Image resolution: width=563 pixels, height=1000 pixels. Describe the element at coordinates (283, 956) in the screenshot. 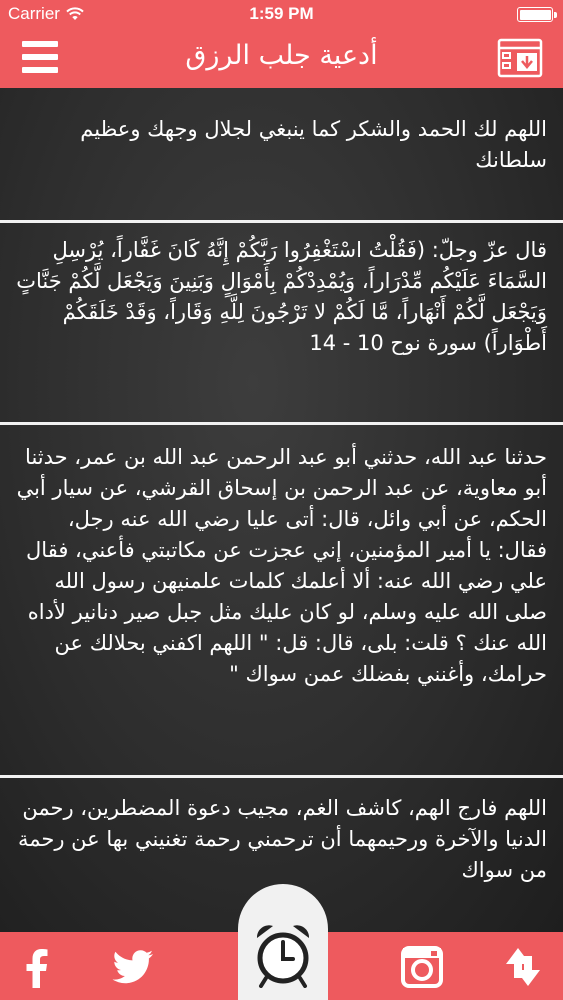

I see `alarm-clock-icon` at that location.